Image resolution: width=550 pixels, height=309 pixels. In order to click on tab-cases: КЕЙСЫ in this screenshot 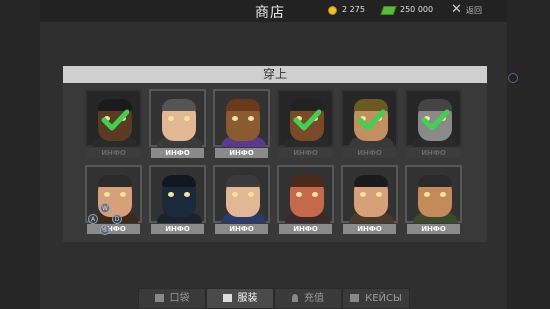, I will do `click(376, 298)`.